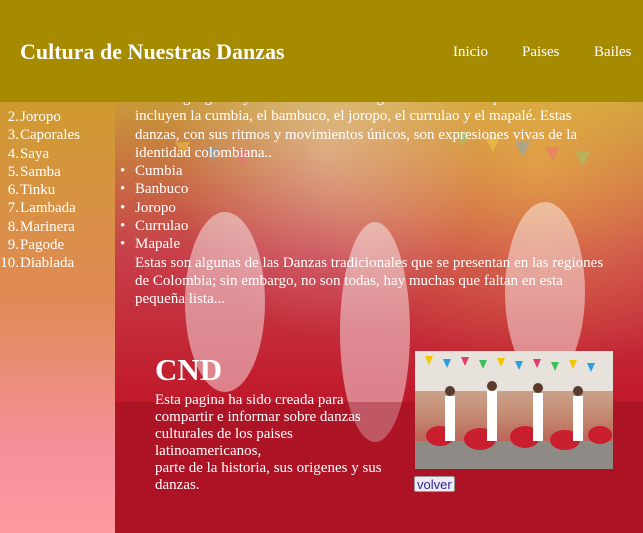  Describe the element at coordinates (321, 54) in the screenshot. I see `main-nav: Inicio Paises Bailes` at that location.